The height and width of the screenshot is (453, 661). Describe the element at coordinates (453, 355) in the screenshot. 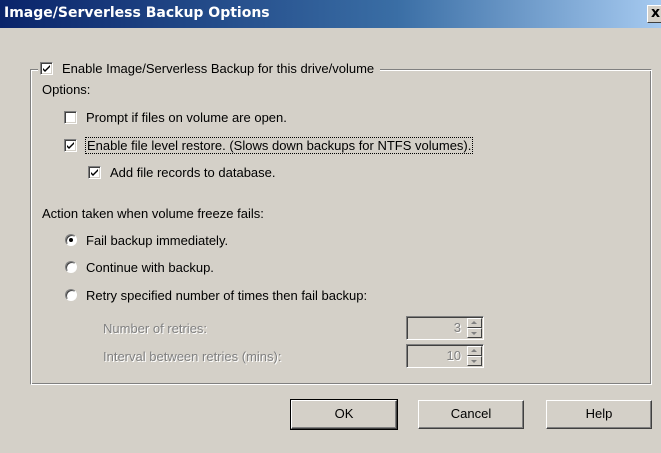

I see `interval-between-retries-value: 10` at that location.